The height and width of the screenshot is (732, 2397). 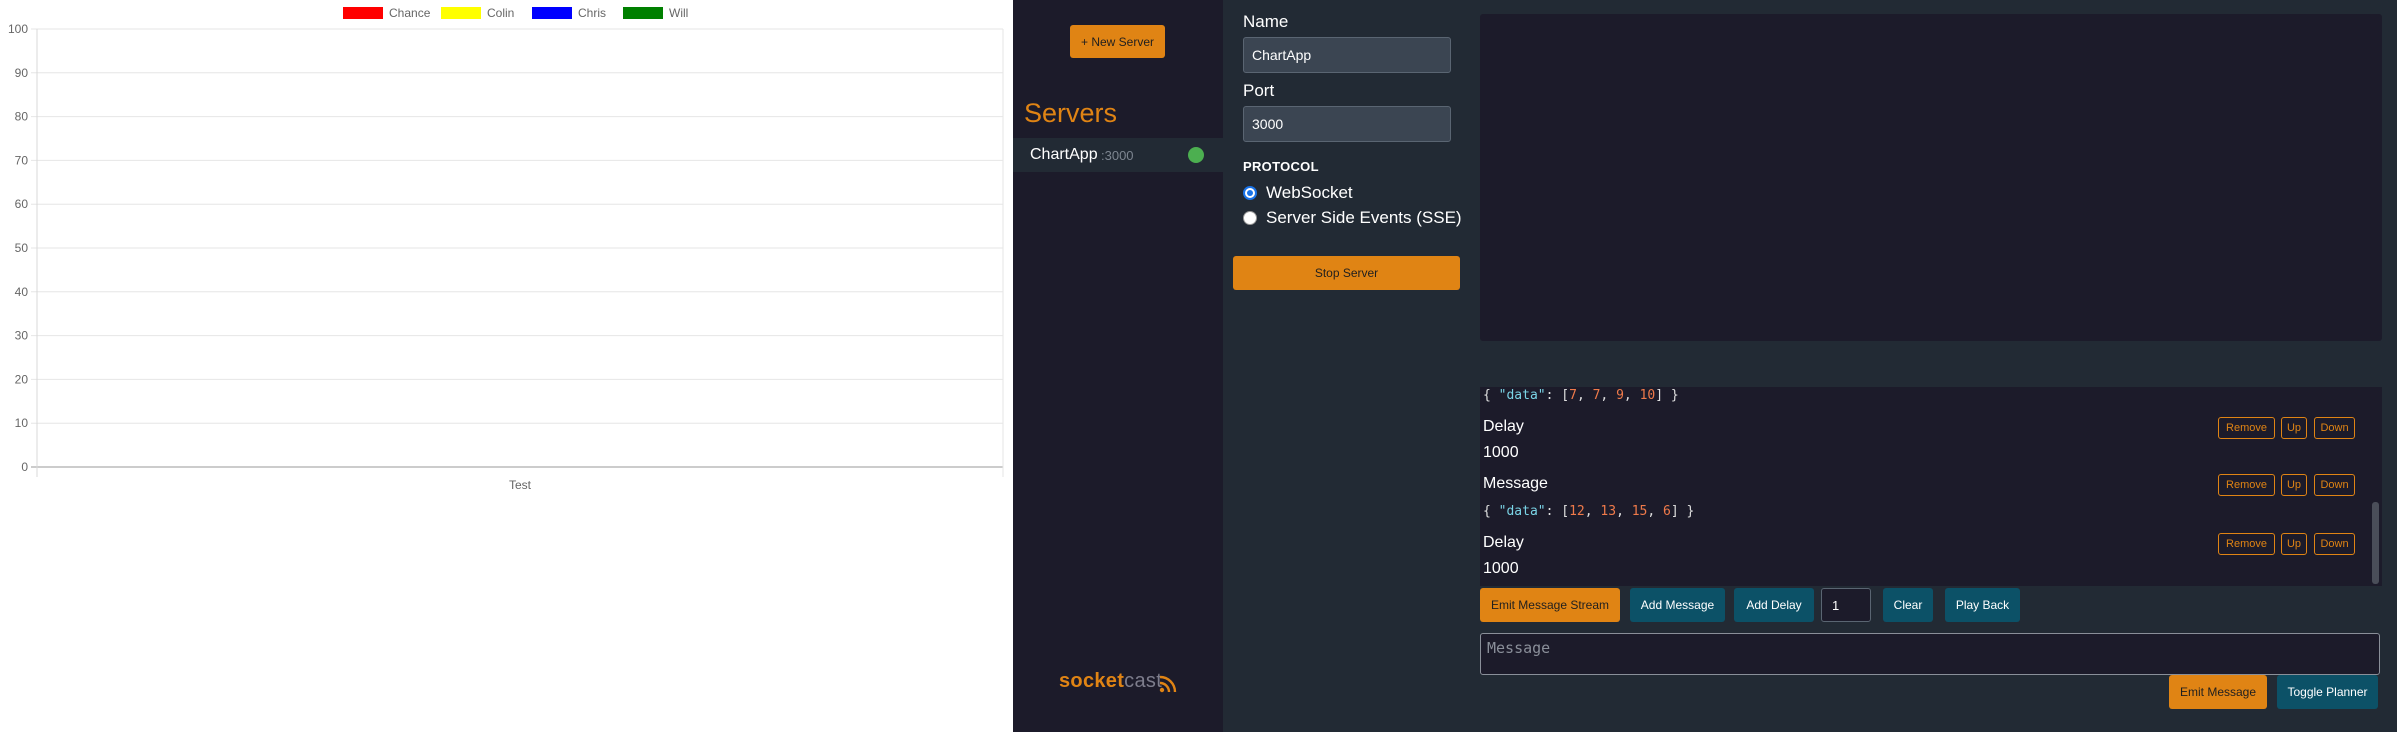 What do you see at coordinates (1515, 483) in the screenshot?
I see `planner-message-label: Message` at bounding box center [1515, 483].